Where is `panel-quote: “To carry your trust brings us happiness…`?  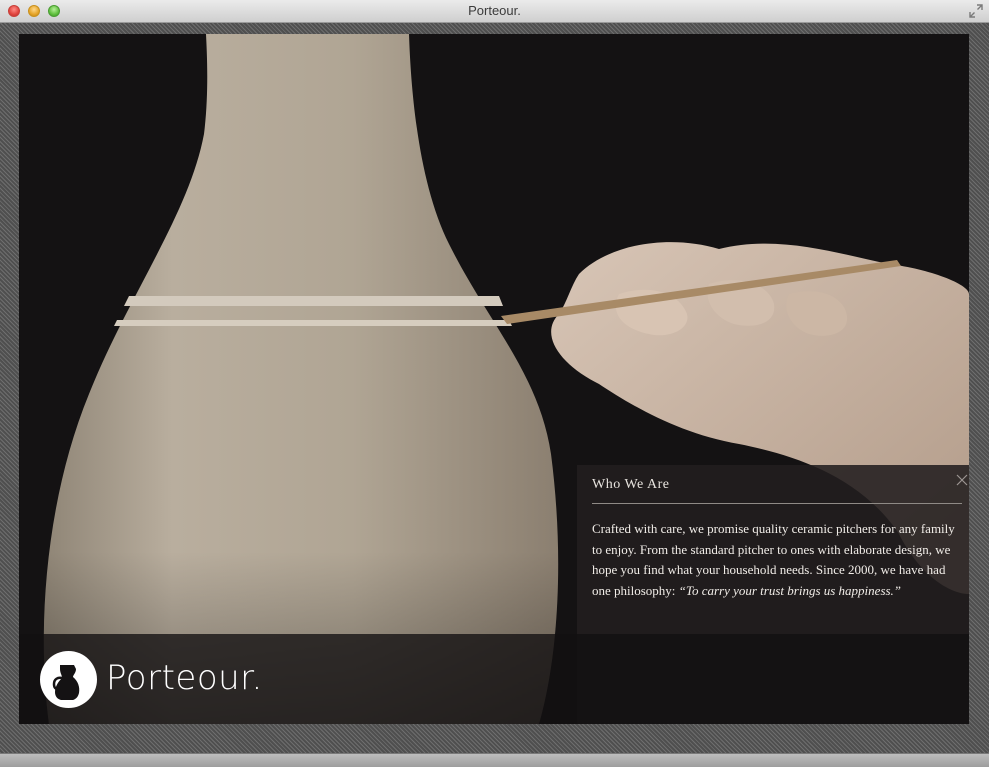
panel-quote: “To carry your trust brings us happiness… is located at coordinates (790, 590).